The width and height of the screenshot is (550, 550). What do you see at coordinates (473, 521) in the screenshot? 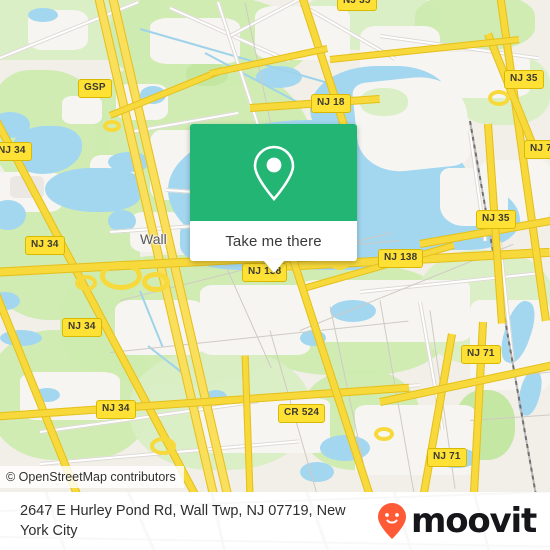
I see `moovit-wordmark: moovit` at bounding box center [473, 521].